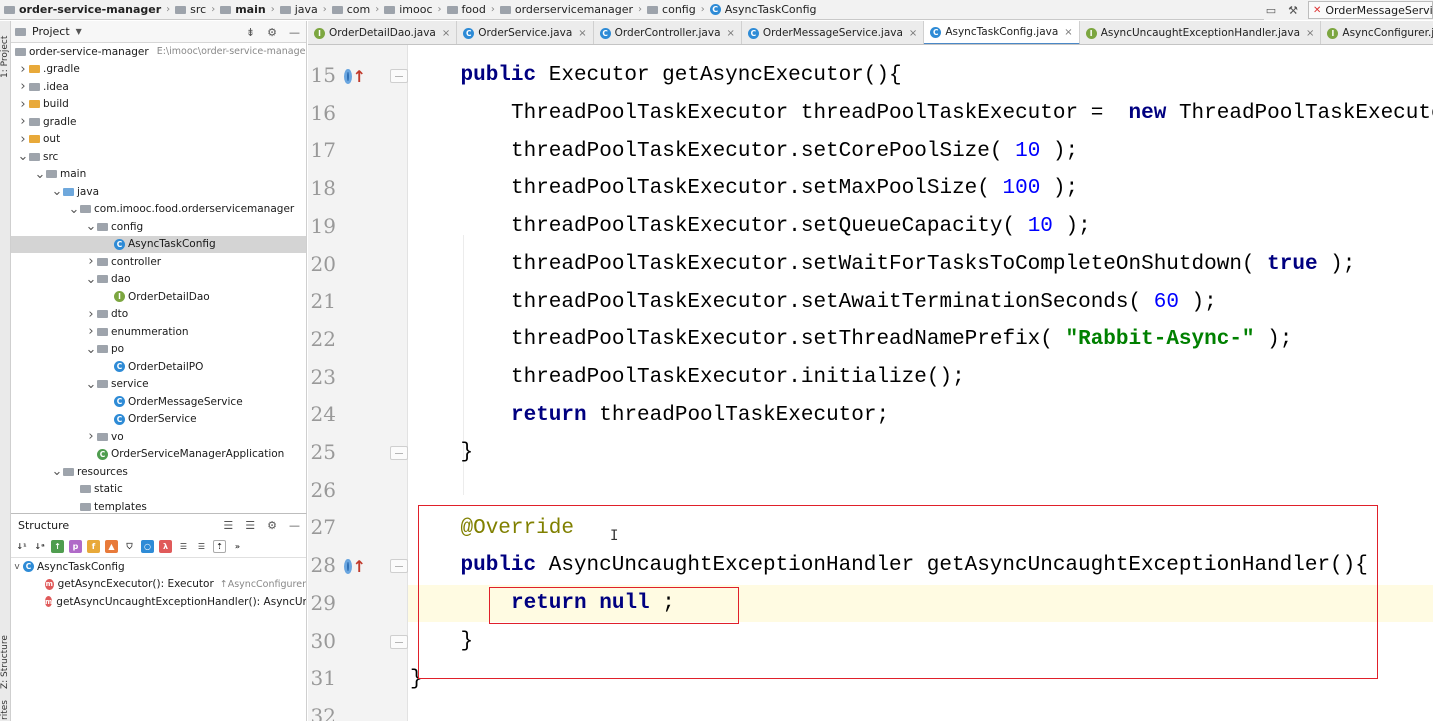 The height and width of the screenshot is (721, 1433). What do you see at coordinates (158, 402) in the screenshot?
I see `project-tree-item: C OrderMessageService` at bounding box center [158, 402].